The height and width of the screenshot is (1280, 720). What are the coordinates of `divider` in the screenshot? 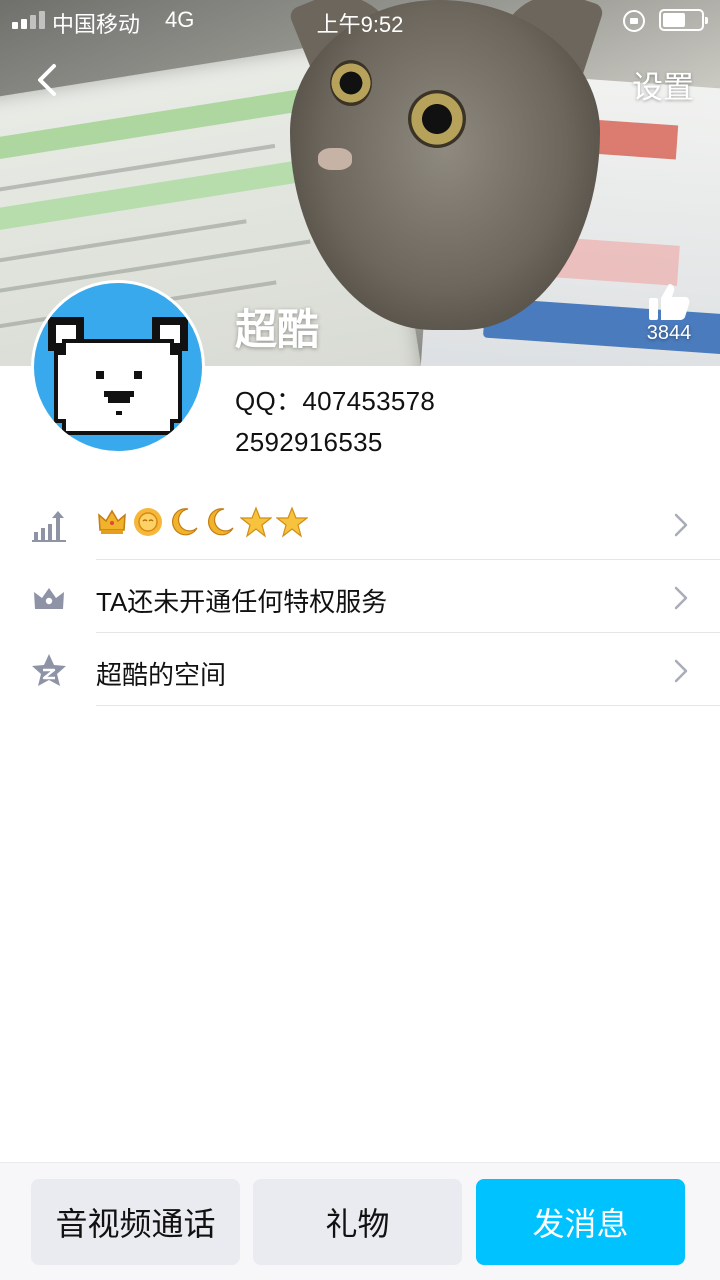 It's located at (408, 705).